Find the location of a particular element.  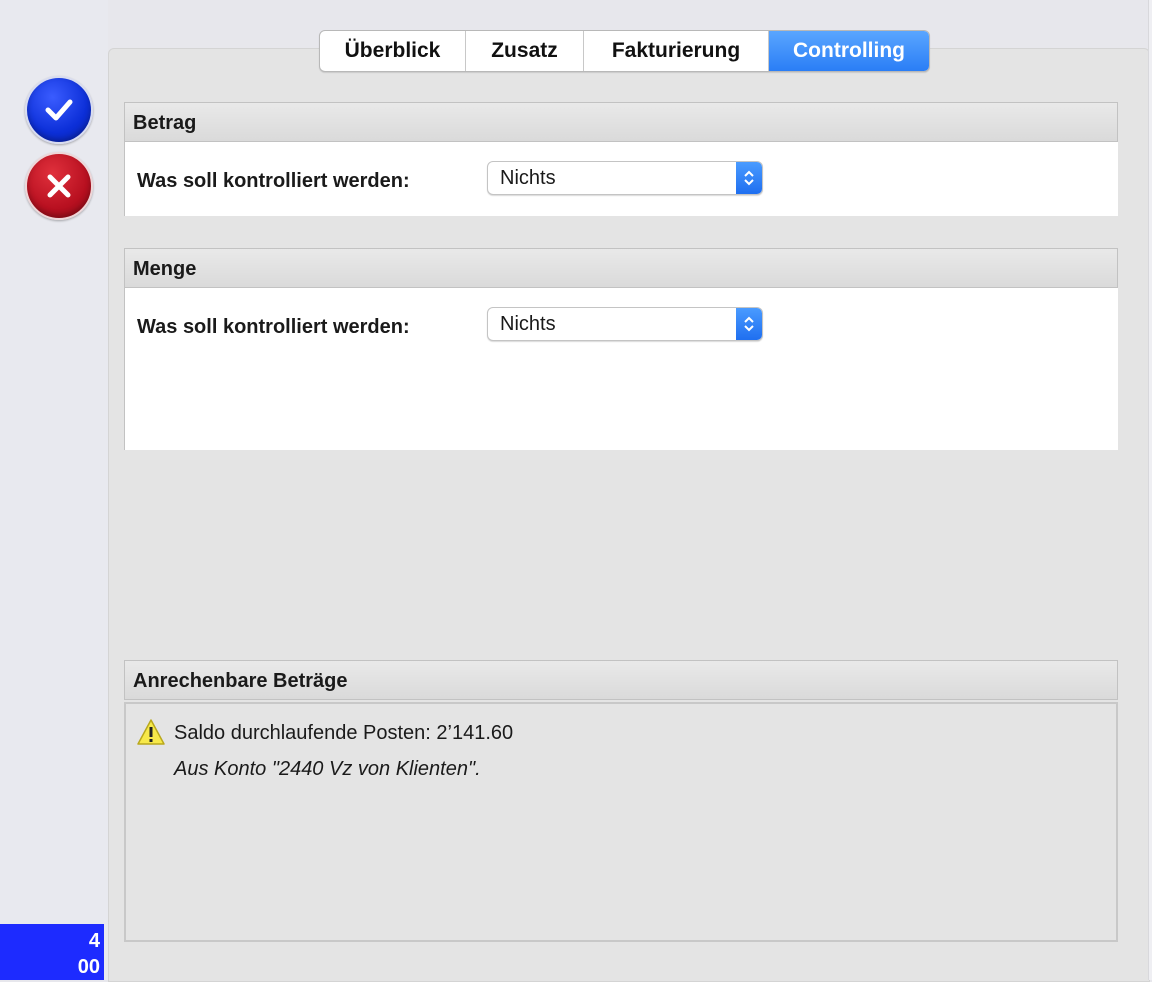

menge-control-select: Nichts is located at coordinates (625, 324).